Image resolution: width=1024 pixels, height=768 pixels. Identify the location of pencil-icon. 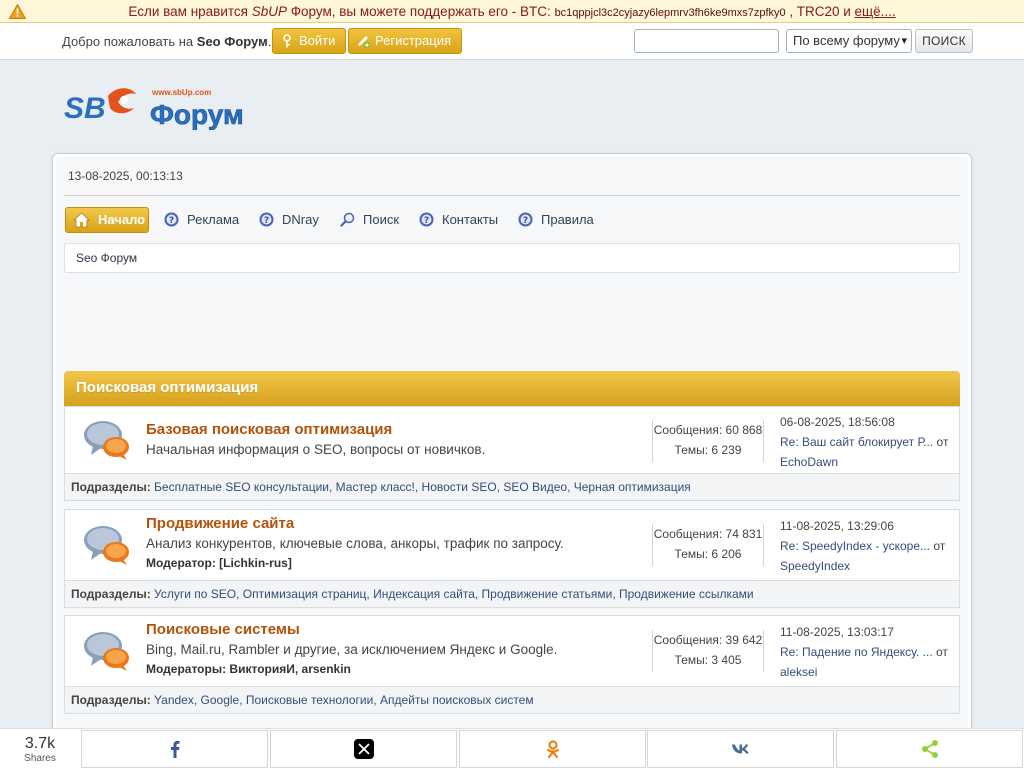
(364, 42).